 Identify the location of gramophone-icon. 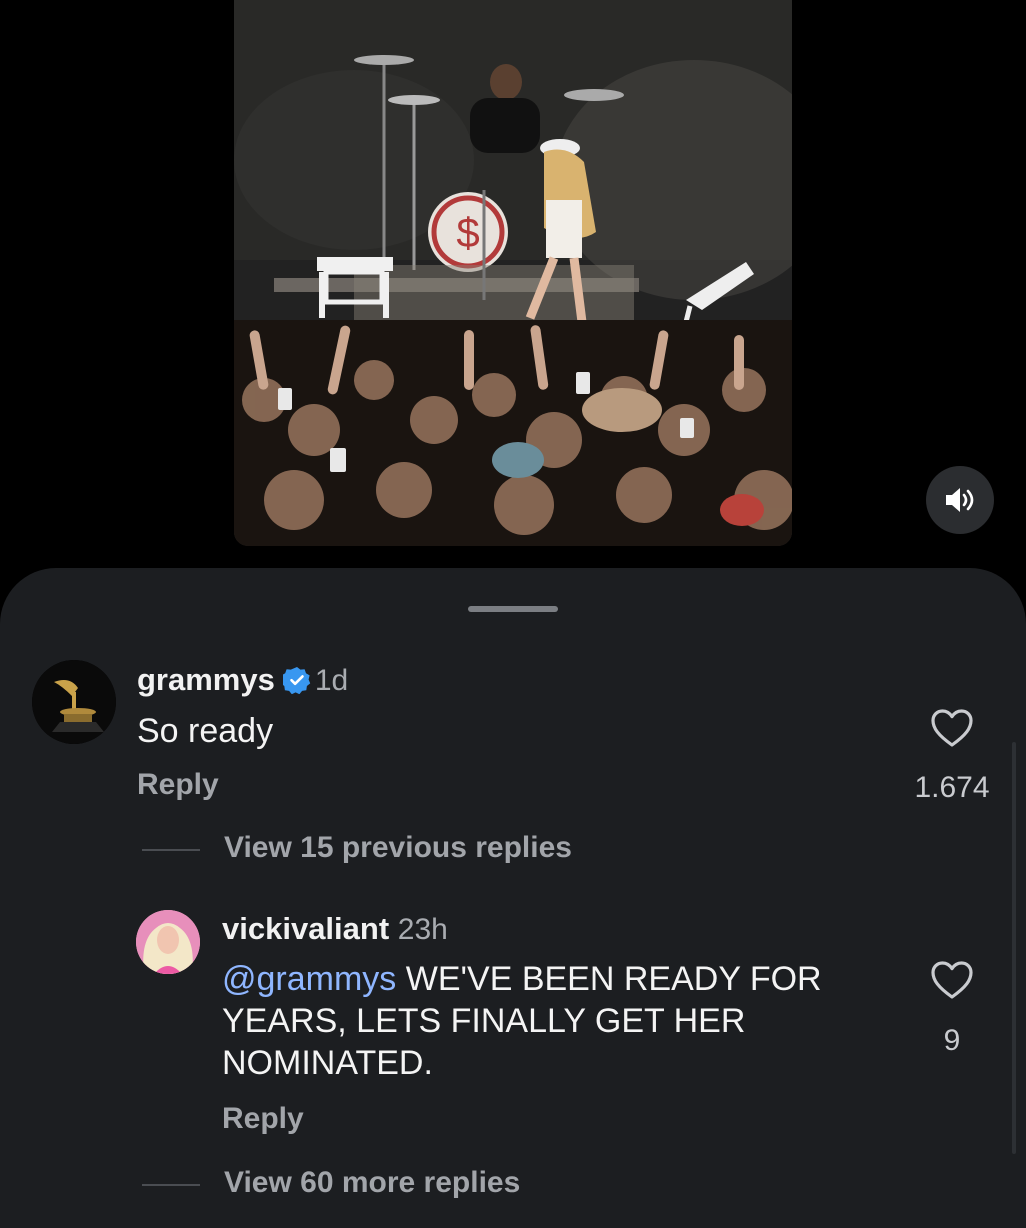
(74, 702).